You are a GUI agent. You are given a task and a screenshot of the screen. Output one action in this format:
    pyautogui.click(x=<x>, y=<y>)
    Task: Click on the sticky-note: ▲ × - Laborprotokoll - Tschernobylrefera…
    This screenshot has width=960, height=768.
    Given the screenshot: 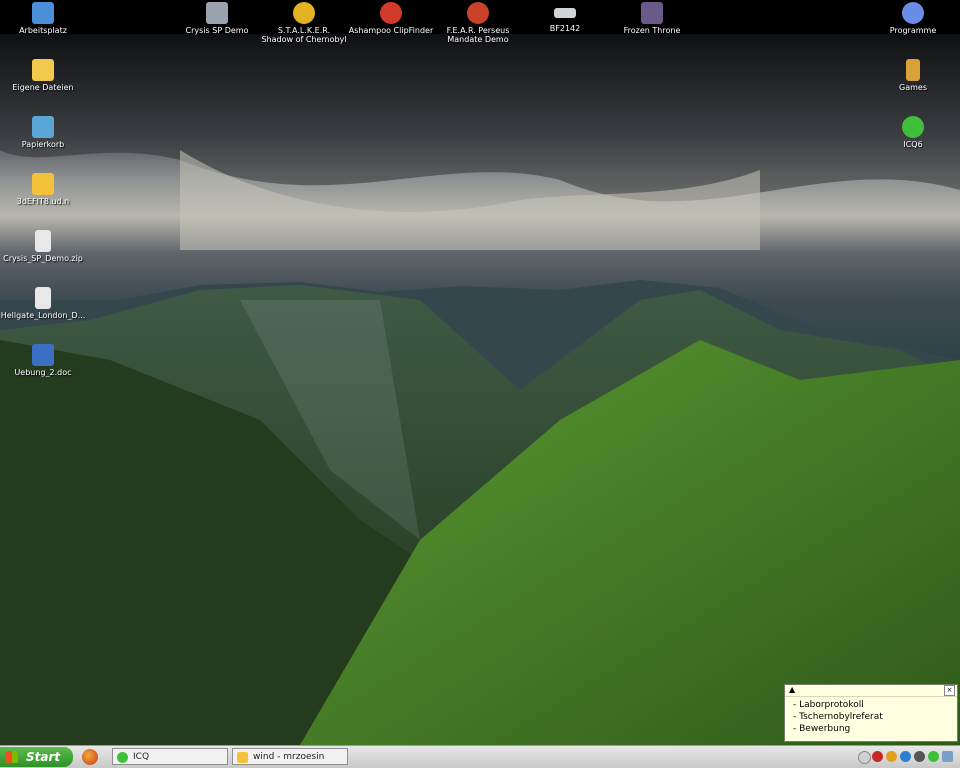 What is the action you would take?
    pyautogui.click(x=871, y=713)
    